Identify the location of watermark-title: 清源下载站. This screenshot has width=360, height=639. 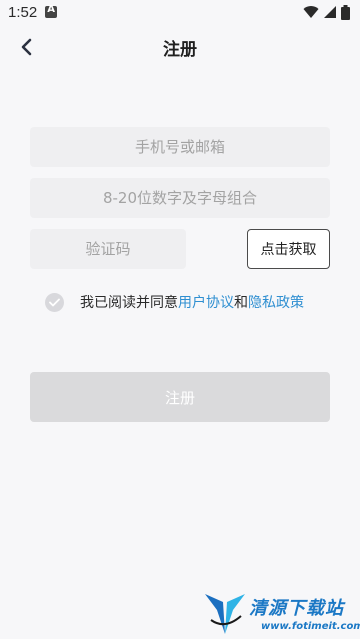
(296, 608).